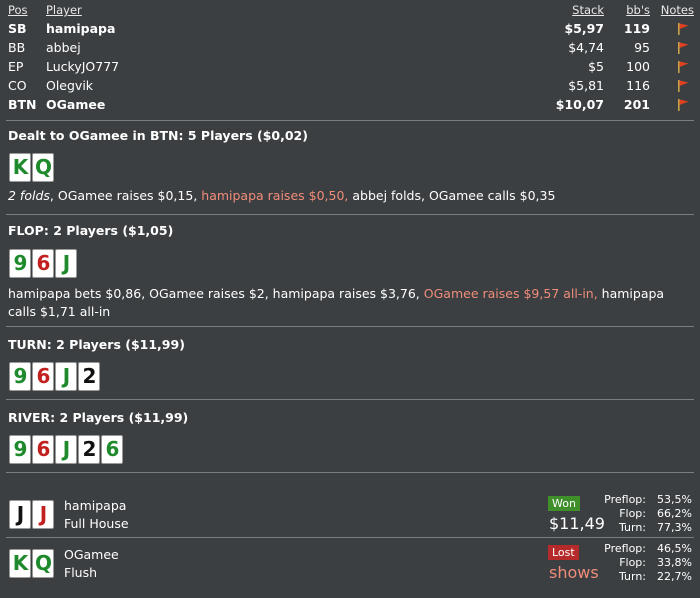  Describe the element at coordinates (275, 195) in the screenshot. I see `action-text: hamipapa raises $0,50,` at that location.